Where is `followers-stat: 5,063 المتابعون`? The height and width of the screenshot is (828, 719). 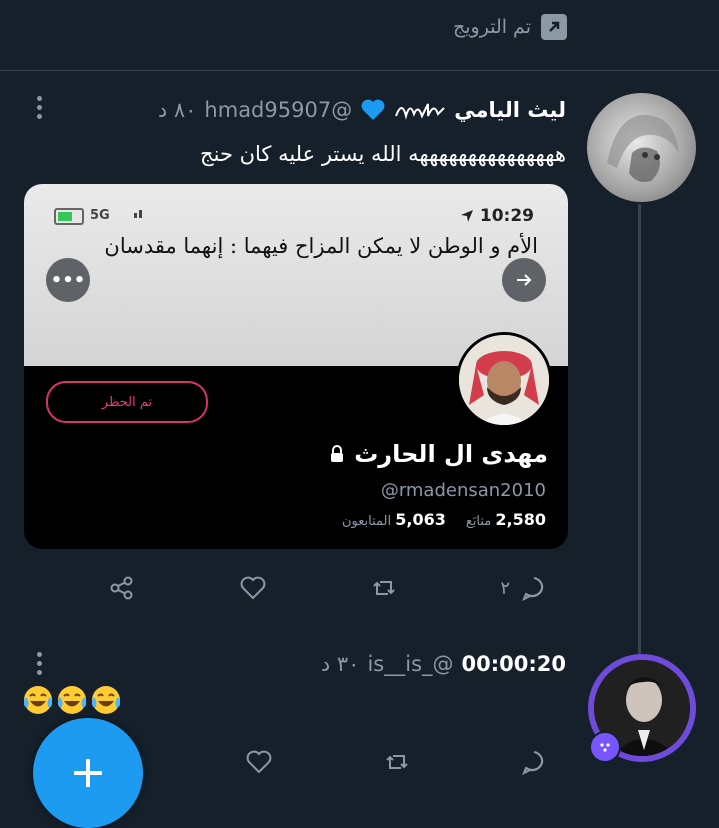 followers-stat: 5,063 المتابعون is located at coordinates (393, 519).